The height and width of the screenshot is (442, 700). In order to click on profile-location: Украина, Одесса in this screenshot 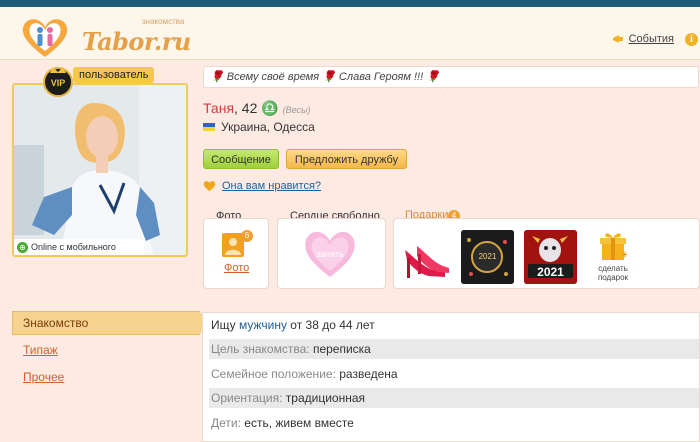, I will do `click(259, 127)`.